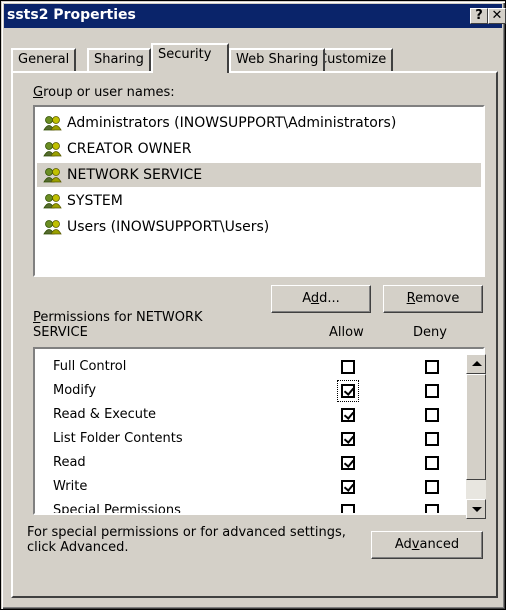 The width and height of the screenshot is (516, 615). I want to click on permission-name: Read & Execute, so click(105, 414).